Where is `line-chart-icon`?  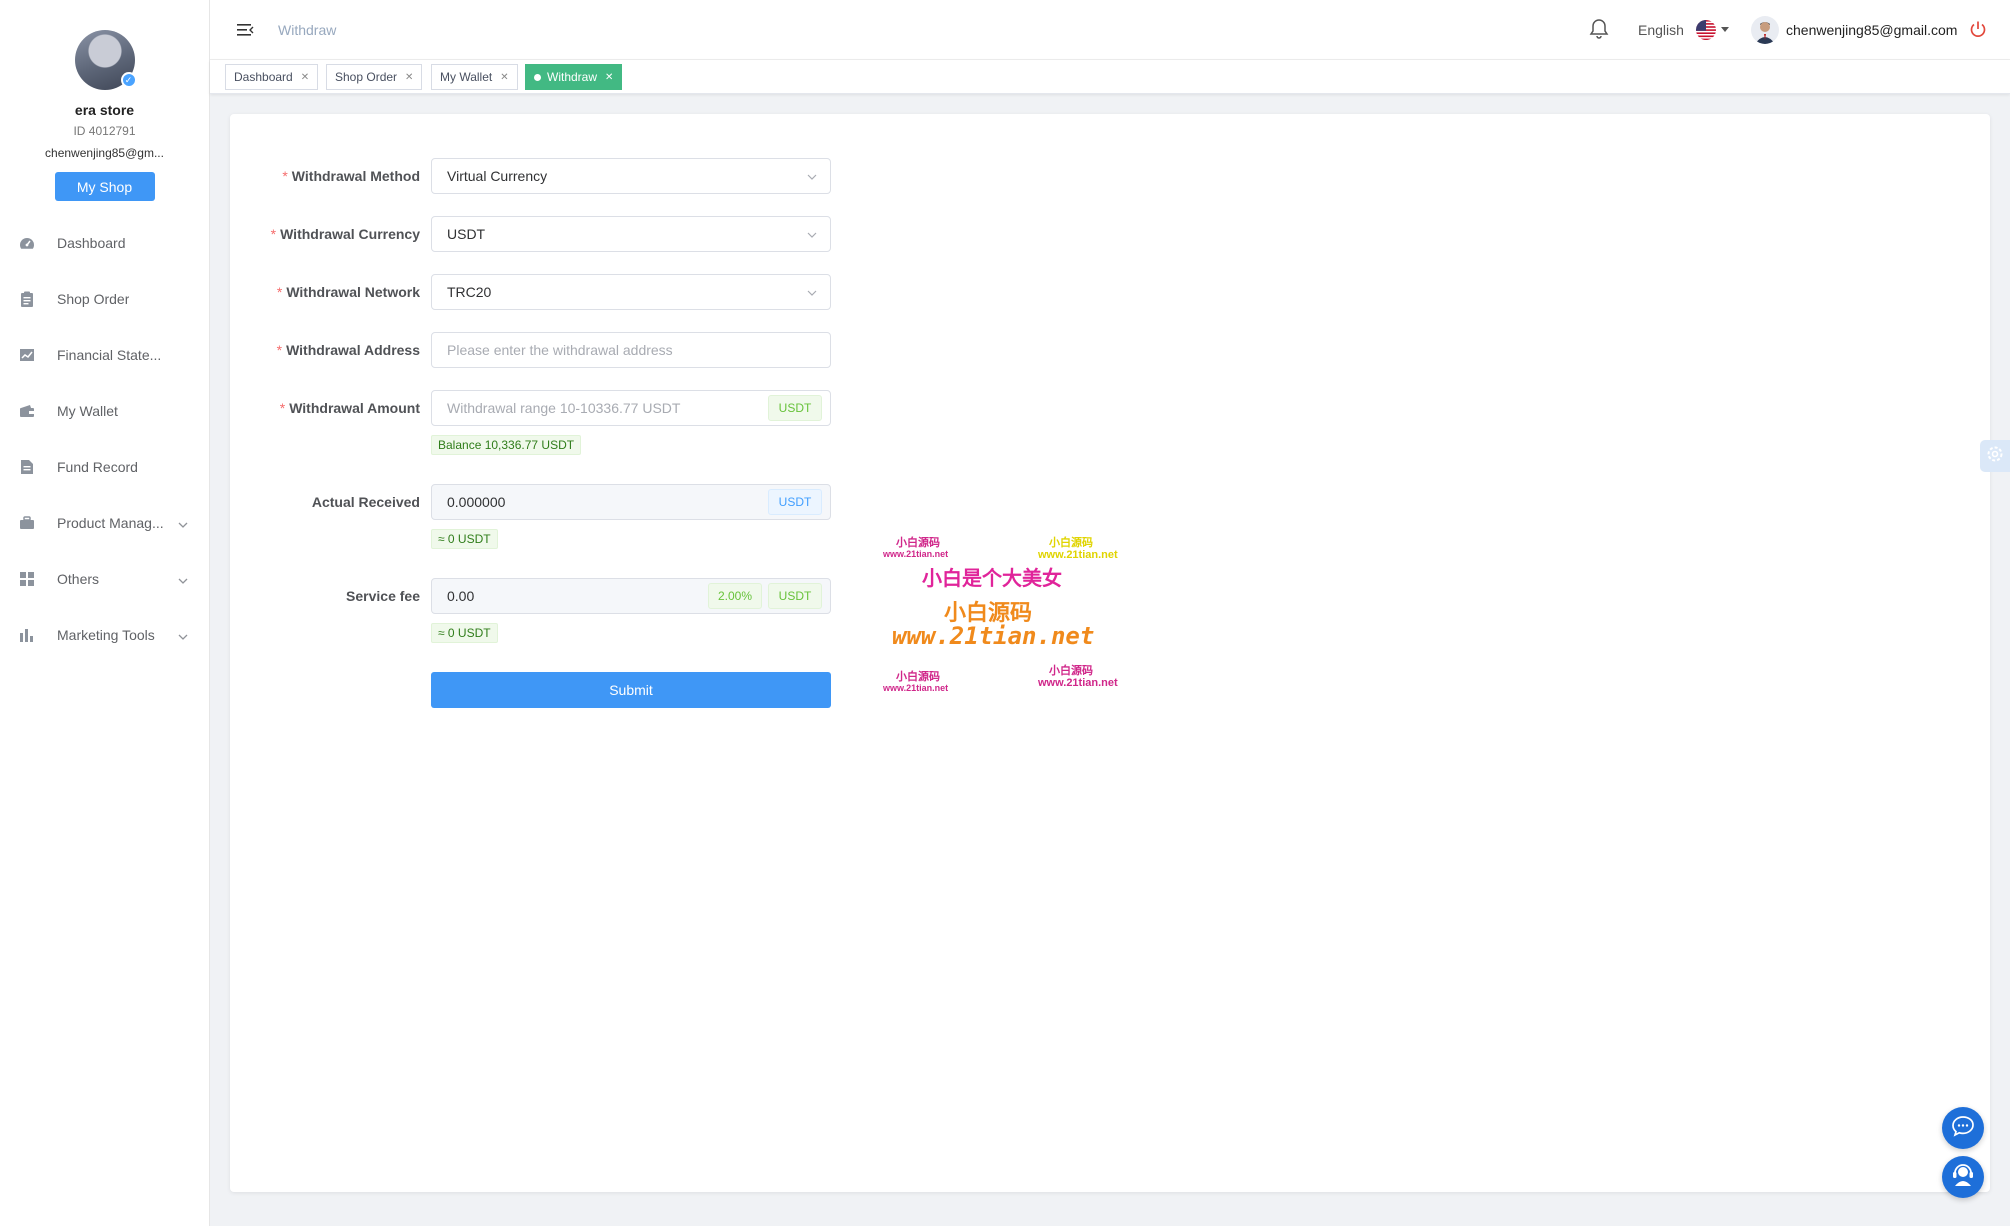
line-chart-icon is located at coordinates (27, 355).